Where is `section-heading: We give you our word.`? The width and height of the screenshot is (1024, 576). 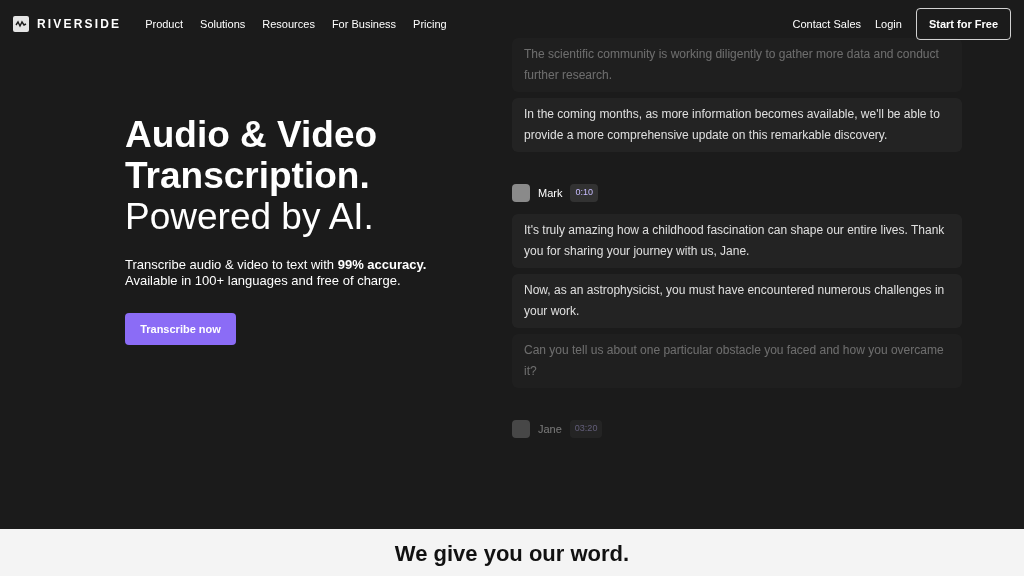
section-heading: We give you our word. is located at coordinates (512, 554).